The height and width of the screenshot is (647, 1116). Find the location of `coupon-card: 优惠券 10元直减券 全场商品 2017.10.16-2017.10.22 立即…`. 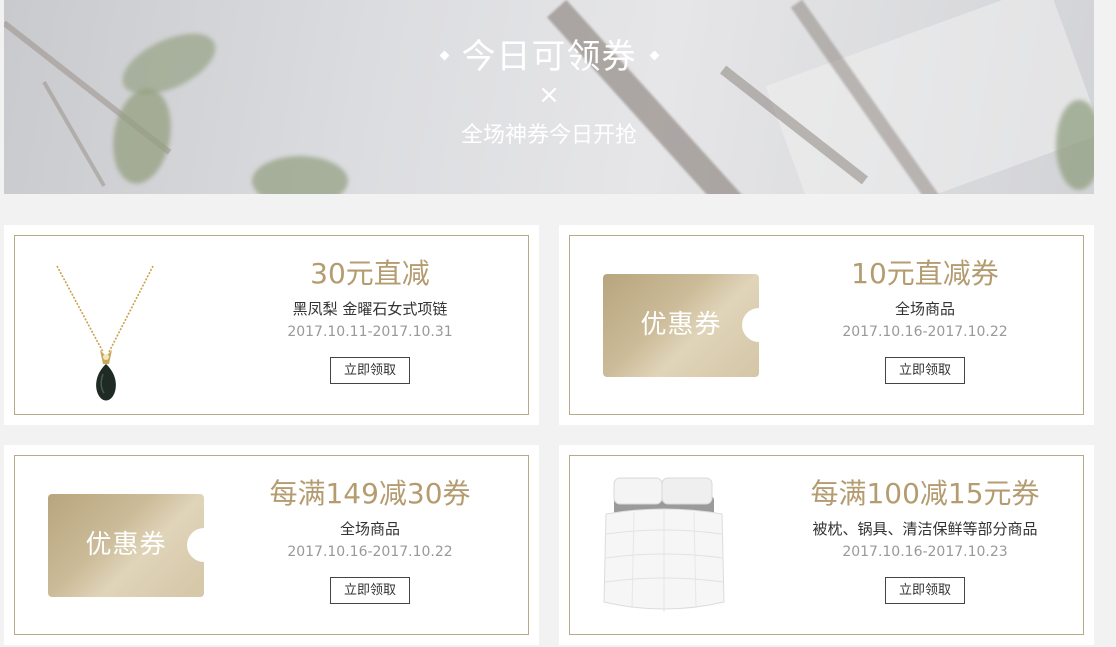

coupon-card: 优惠券 10元直减券 全场商品 2017.10.16-2017.10.22 立即… is located at coordinates (826, 325).